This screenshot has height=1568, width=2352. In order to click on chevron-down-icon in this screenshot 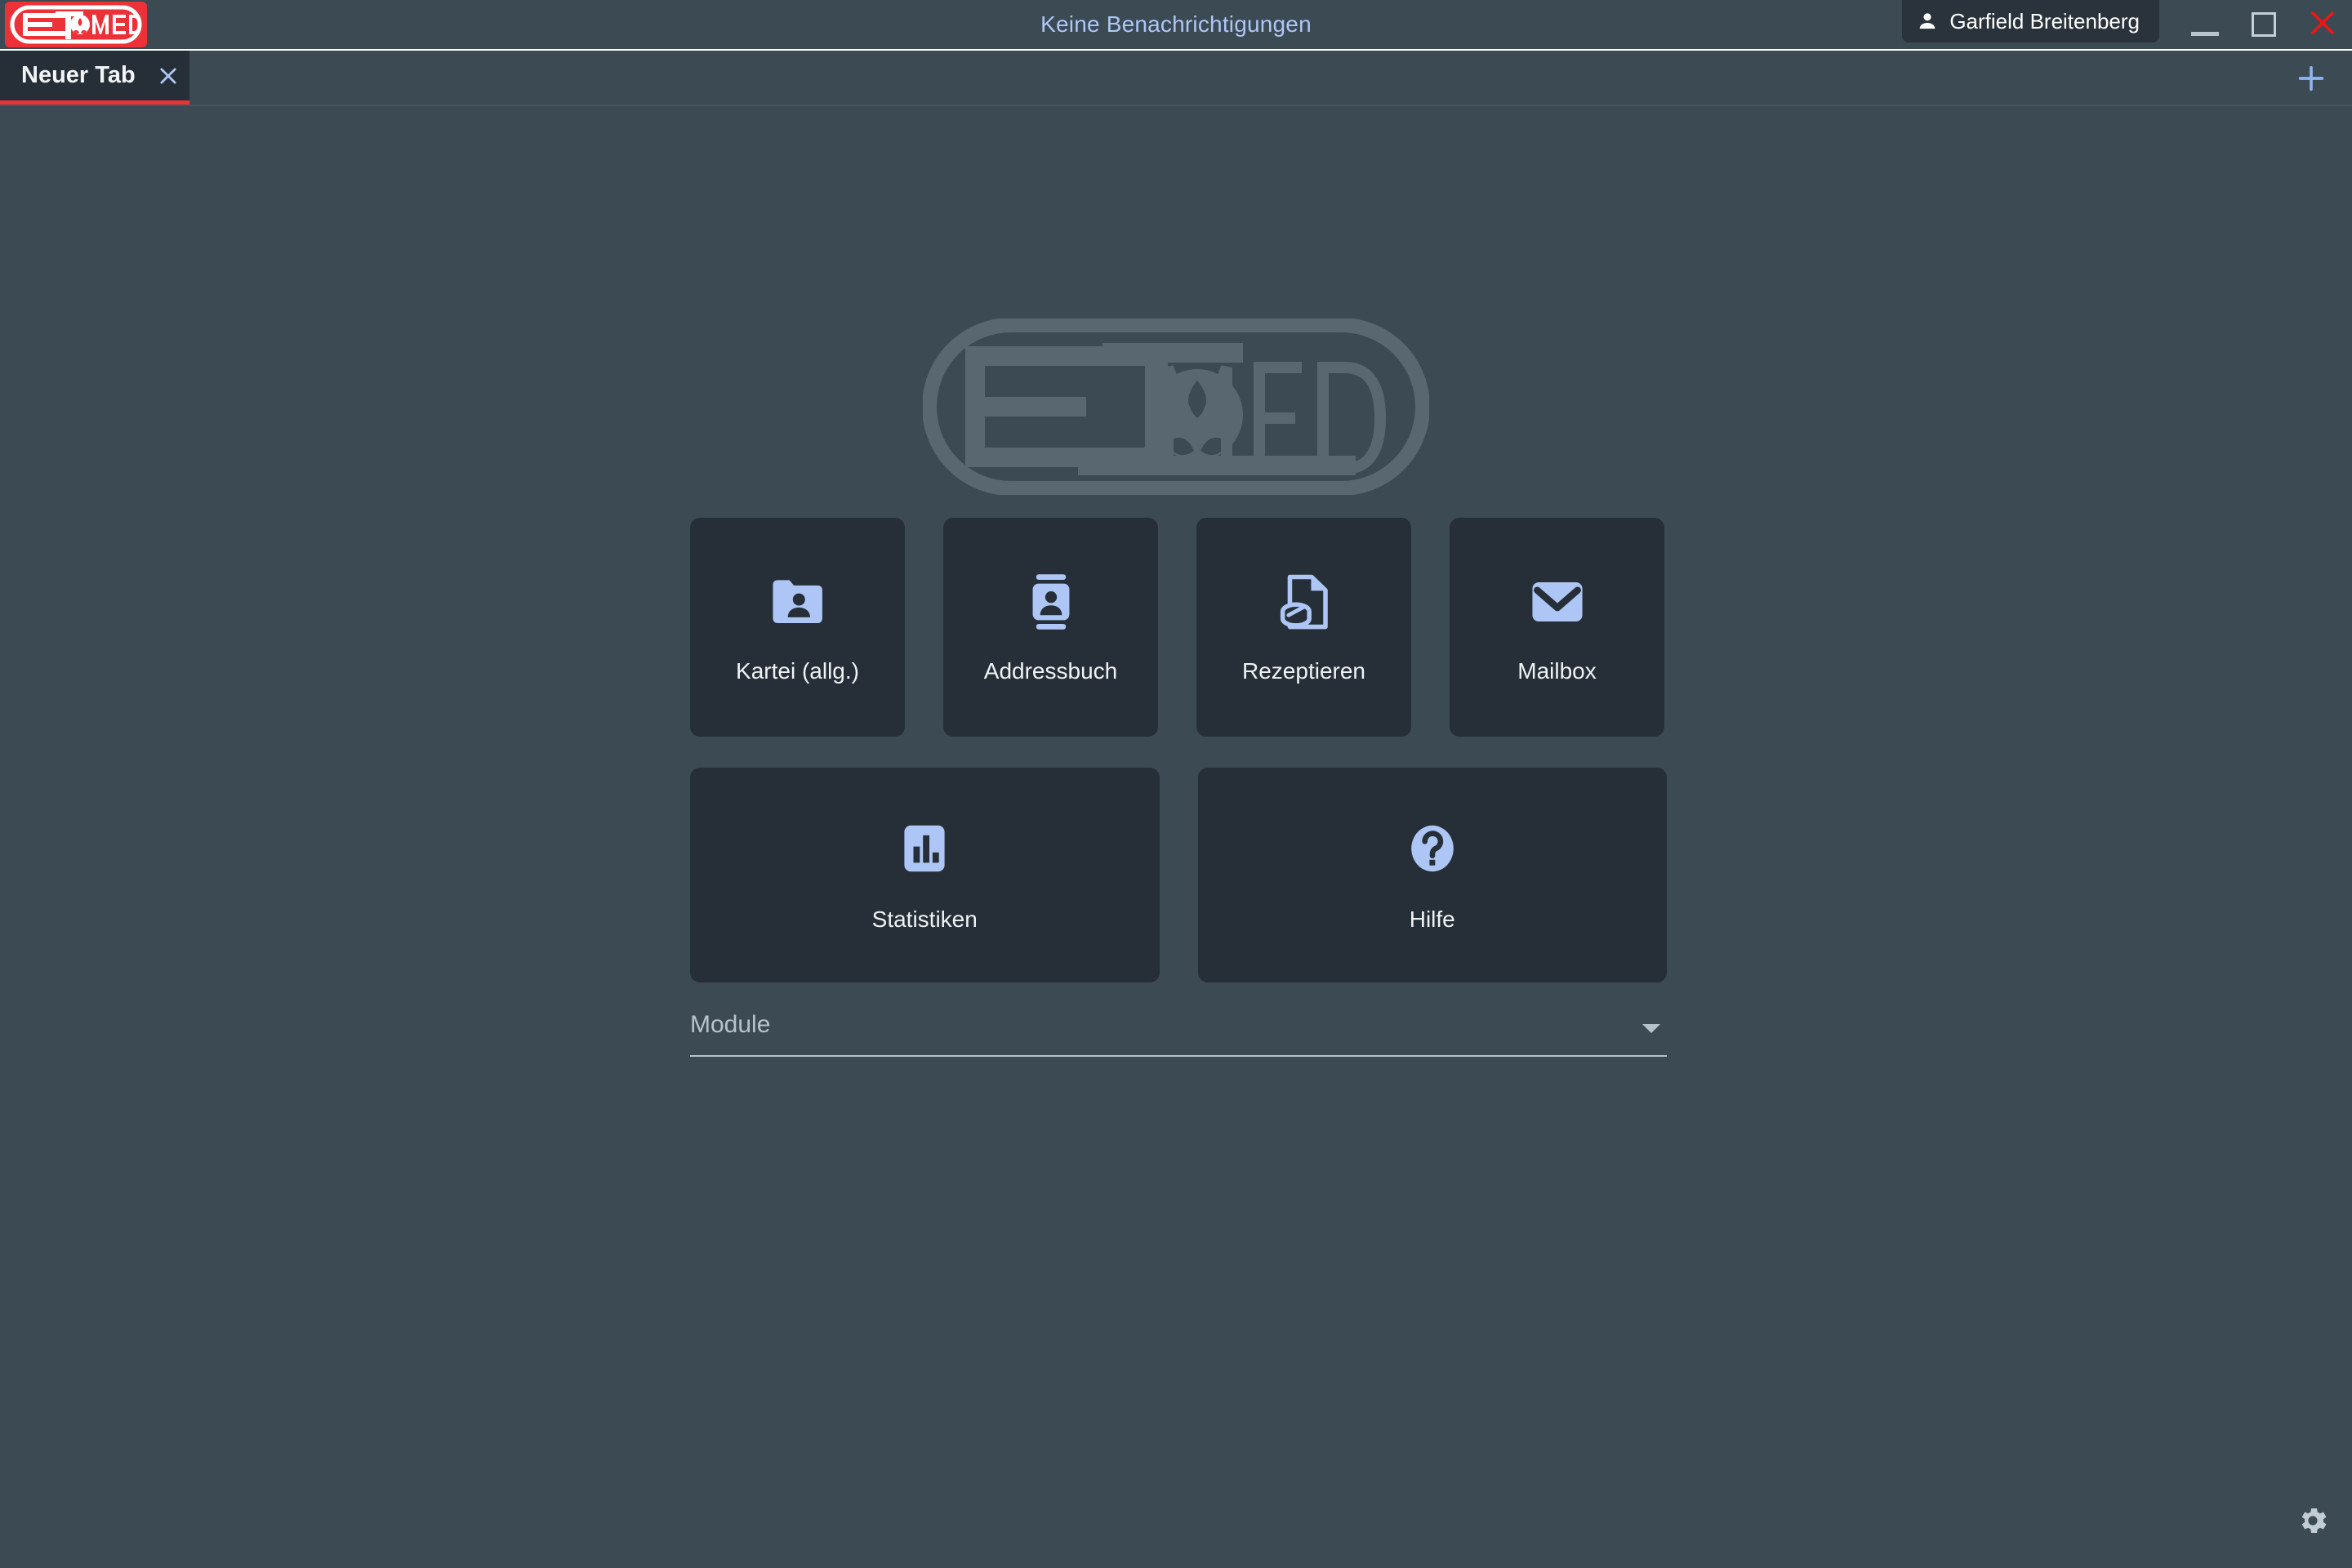, I will do `click(1651, 1028)`.